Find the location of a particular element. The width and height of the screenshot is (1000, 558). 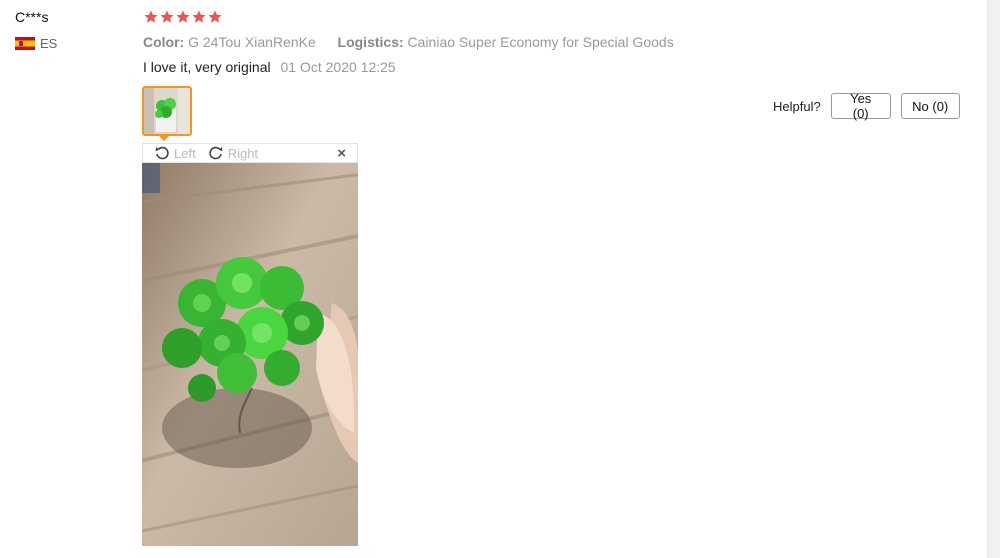

plant-photo-image is located at coordinates (250, 354).